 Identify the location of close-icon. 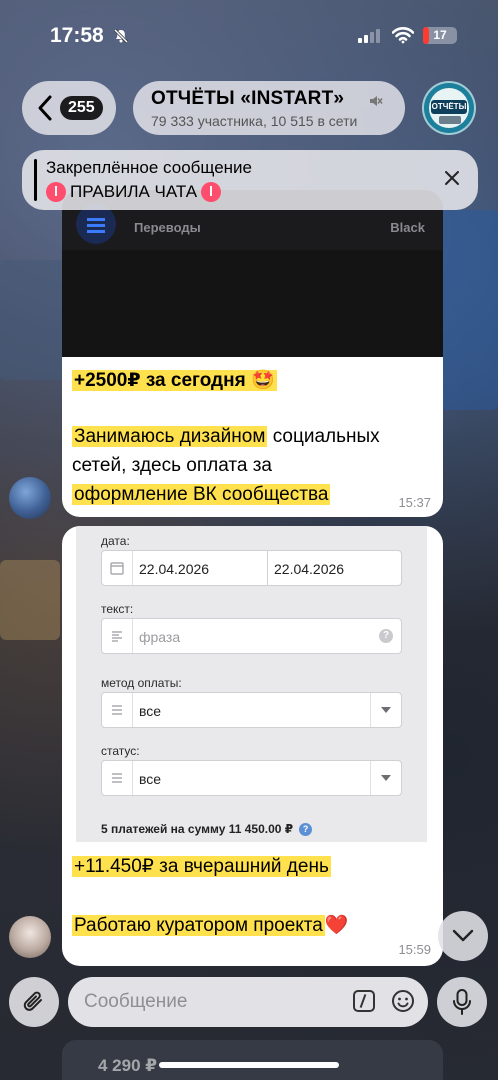
(452, 178).